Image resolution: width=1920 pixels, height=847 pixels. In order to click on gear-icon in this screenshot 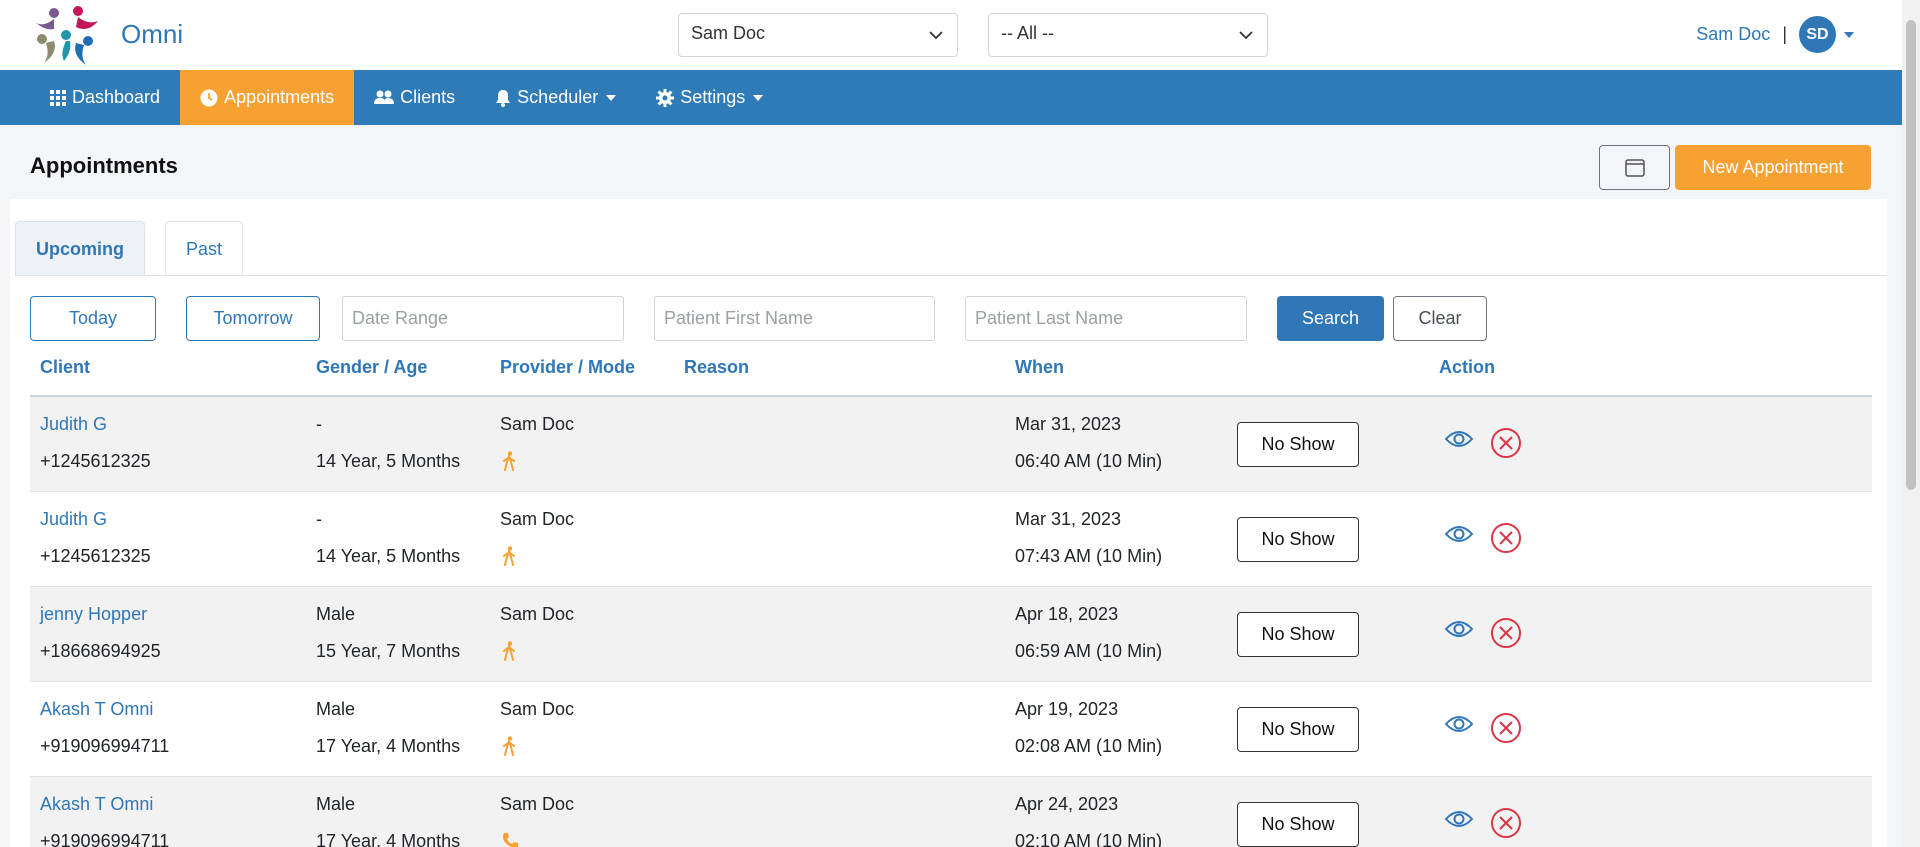, I will do `click(665, 97)`.